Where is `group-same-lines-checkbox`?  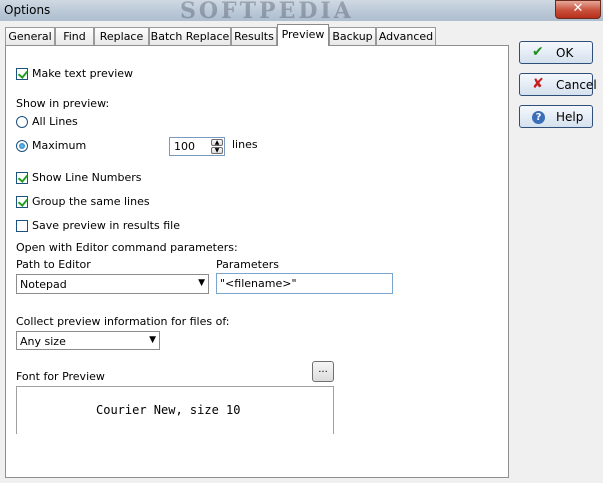
group-same-lines-checkbox is located at coordinates (22, 202).